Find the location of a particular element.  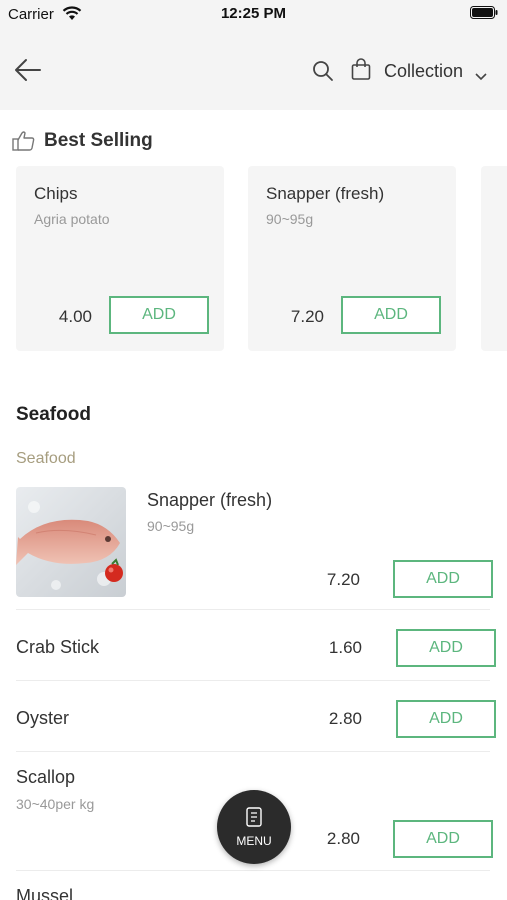

best-selling-title: Best Selling is located at coordinates (98, 140).